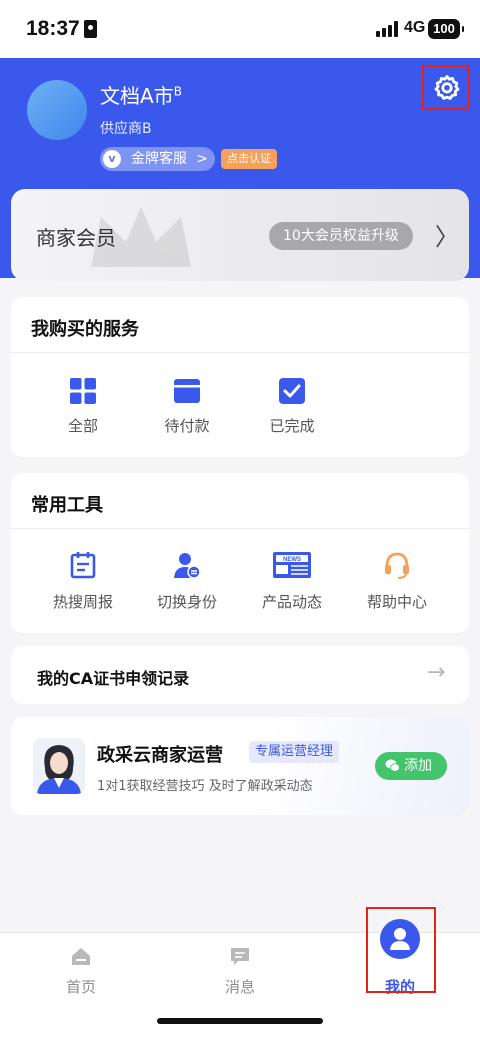 This screenshot has height=1037, width=480. What do you see at coordinates (81, 971) in the screenshot?
I see `tab-home: 首页` at bounding box center [81, 971].